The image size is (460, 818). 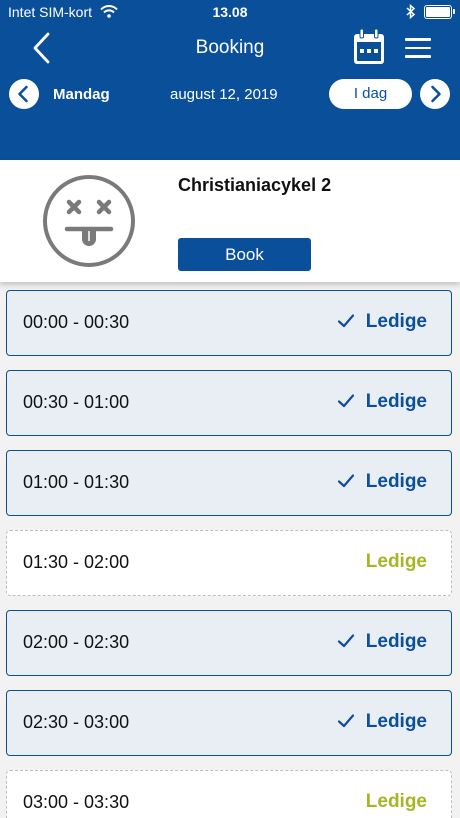 I want to click on previous-day-button, so click(x=24, y=94).